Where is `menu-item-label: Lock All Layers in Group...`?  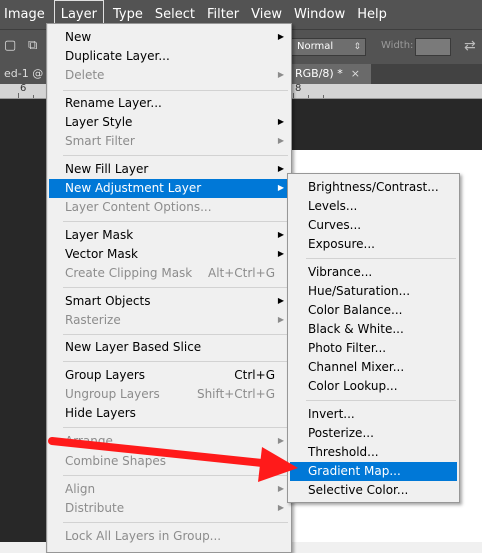 menu-item-label: Lock All Layers in Group... is located at coordinates (143, 536).